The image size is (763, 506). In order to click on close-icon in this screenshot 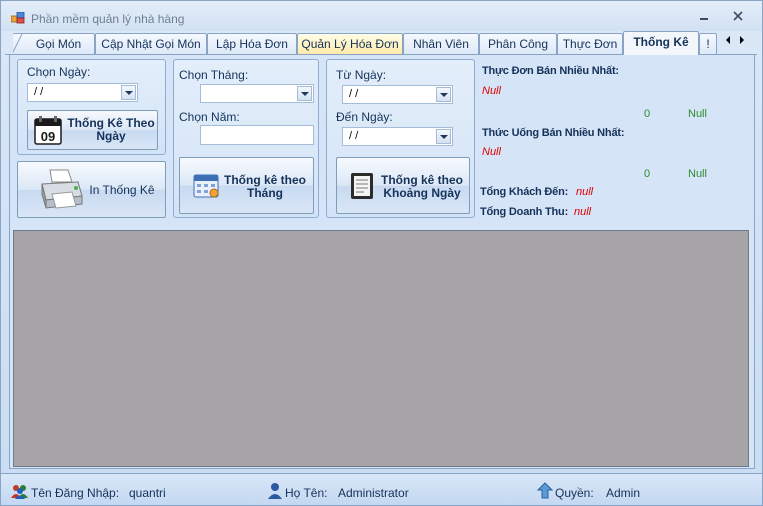, I will do `click(738, 16)`.